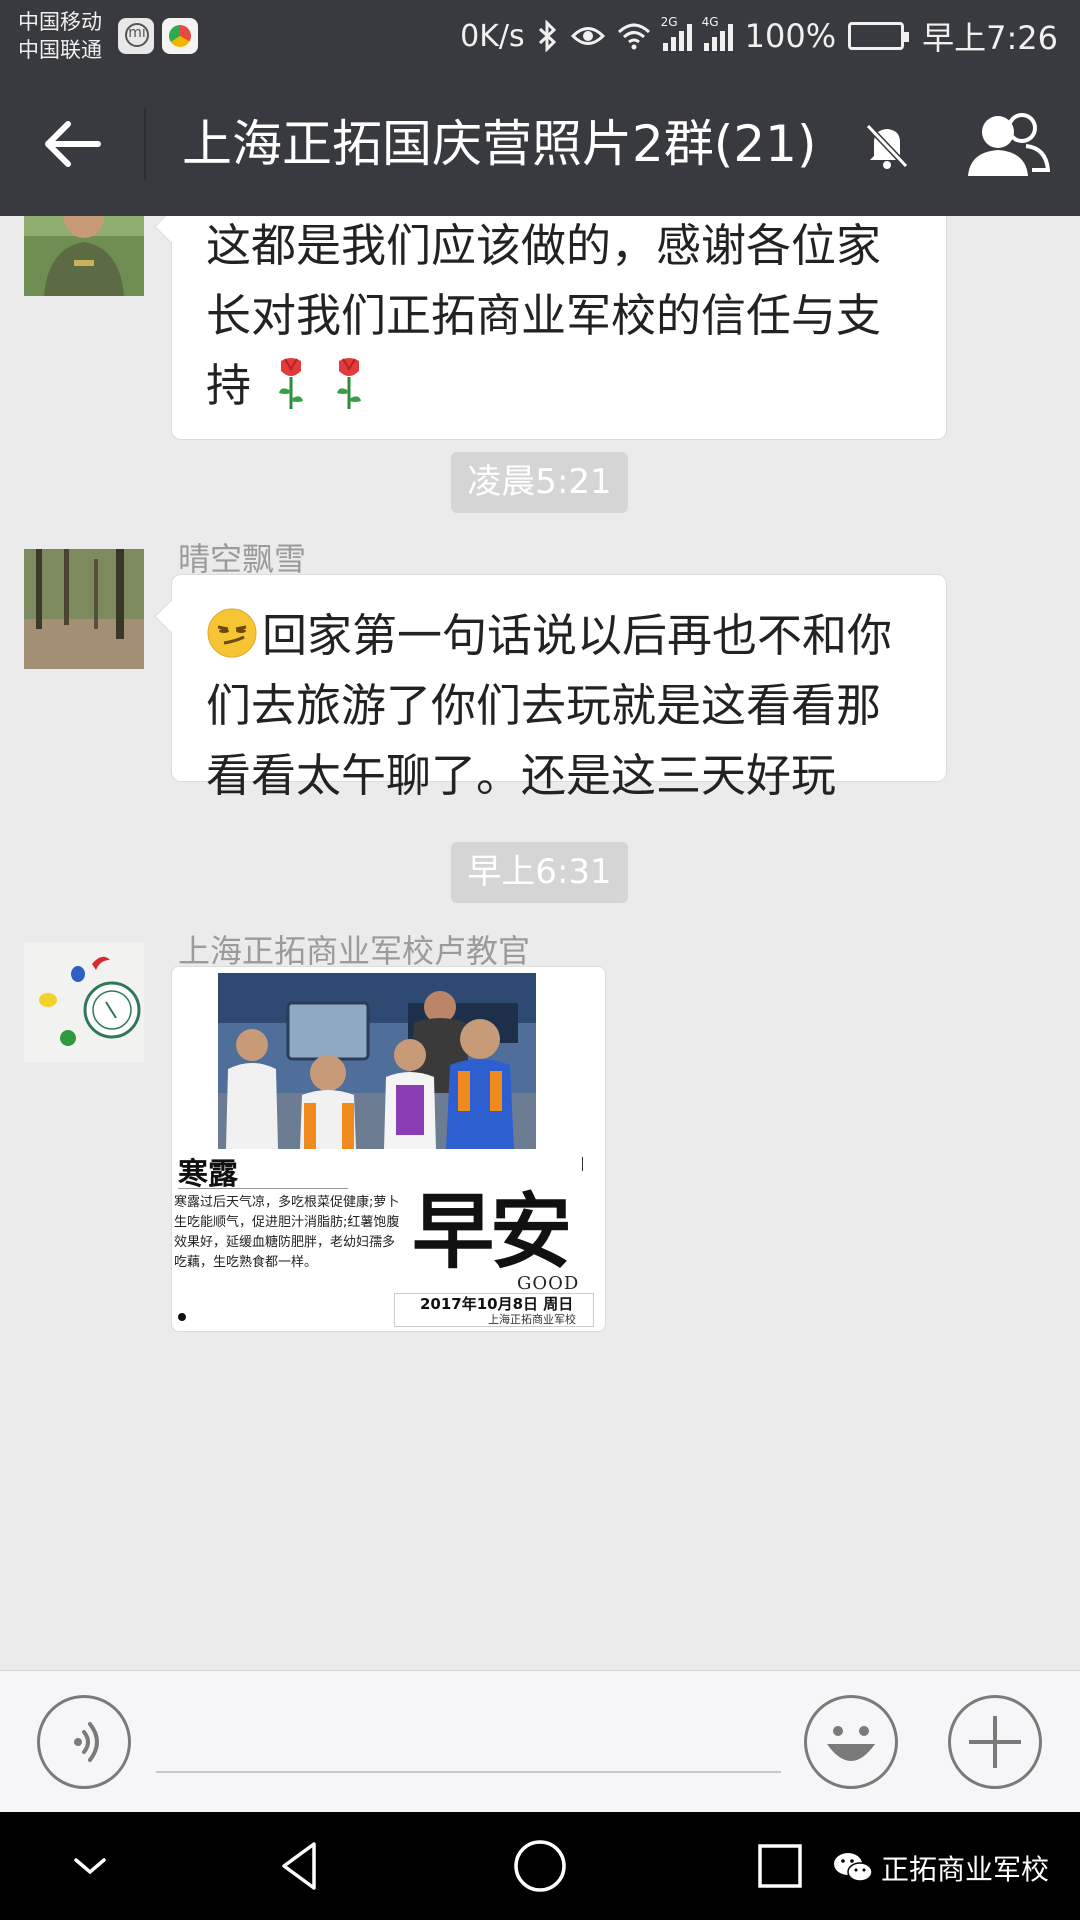 Image resolution: width=1080 pixels, height=1920 pixels. What do you see at coordinates (676, 33) in the screenshot?
I see `signal-2g-icon: 2G` at bounding box center [676, 33].